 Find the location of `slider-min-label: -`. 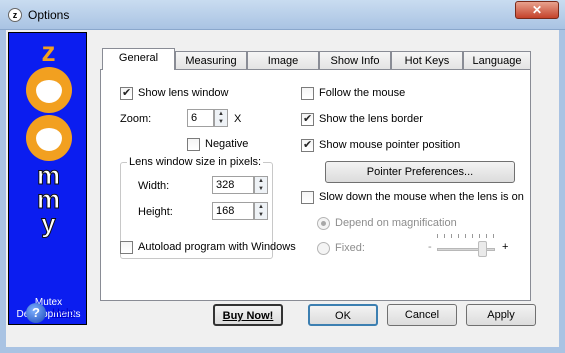

slider-min-label: - is located at coordinates (430, 247).